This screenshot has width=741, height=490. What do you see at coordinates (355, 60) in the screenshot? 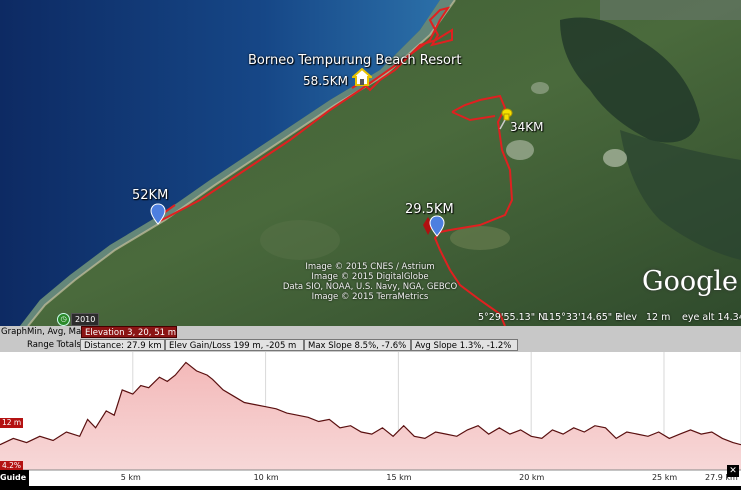
I see `place-label: Borneo Tempurung Beach Resort` at bounding box center [355, 60].